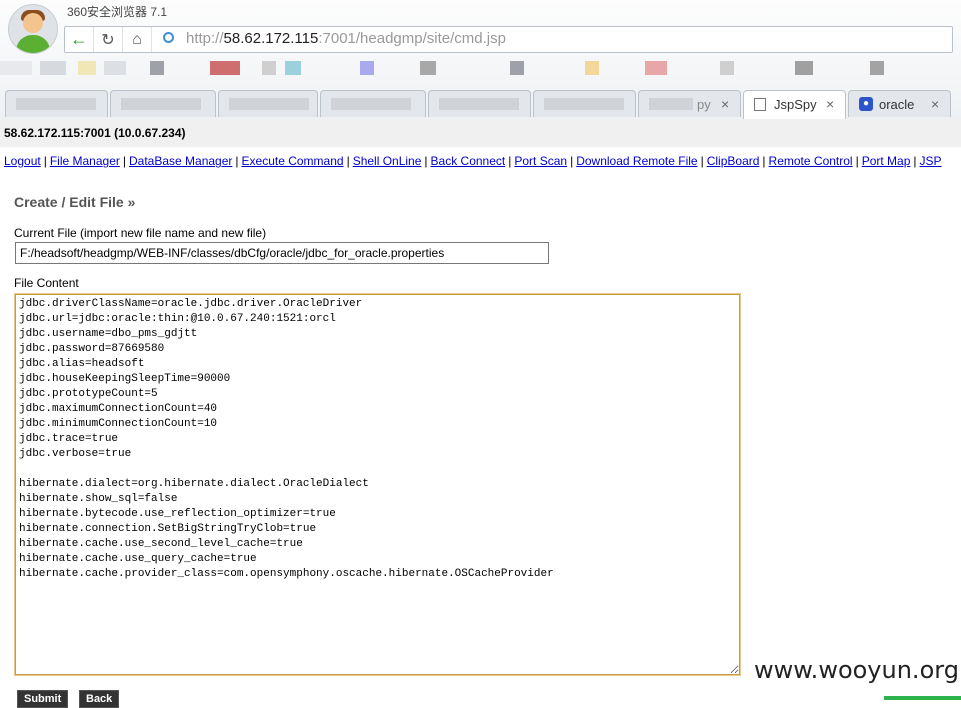  Describe the element at coordinates (293, 161) in the screenshot. I see `menu-link-execute-command: Execute Command` at that location.